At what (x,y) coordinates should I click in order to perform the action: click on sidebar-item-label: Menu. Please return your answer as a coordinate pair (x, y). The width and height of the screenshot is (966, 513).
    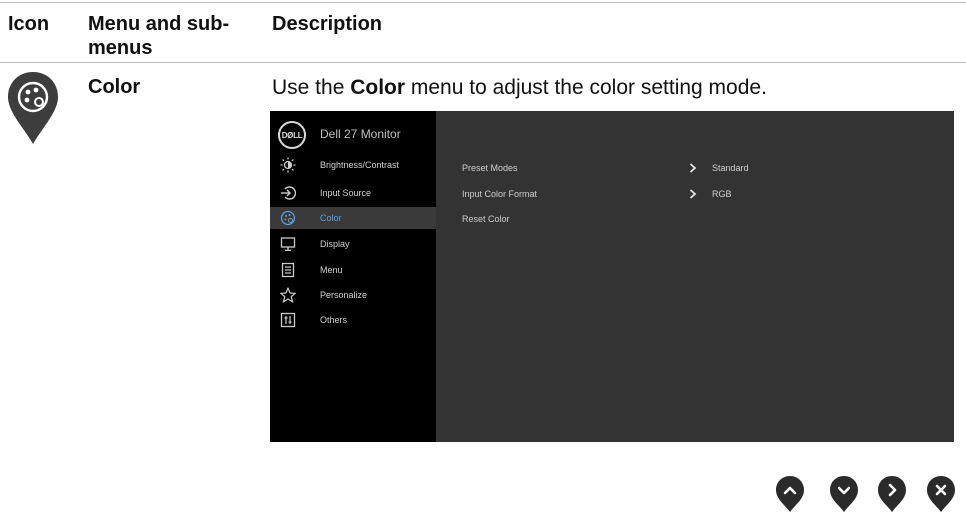
    Looking at the image, I should click on (331, 270).